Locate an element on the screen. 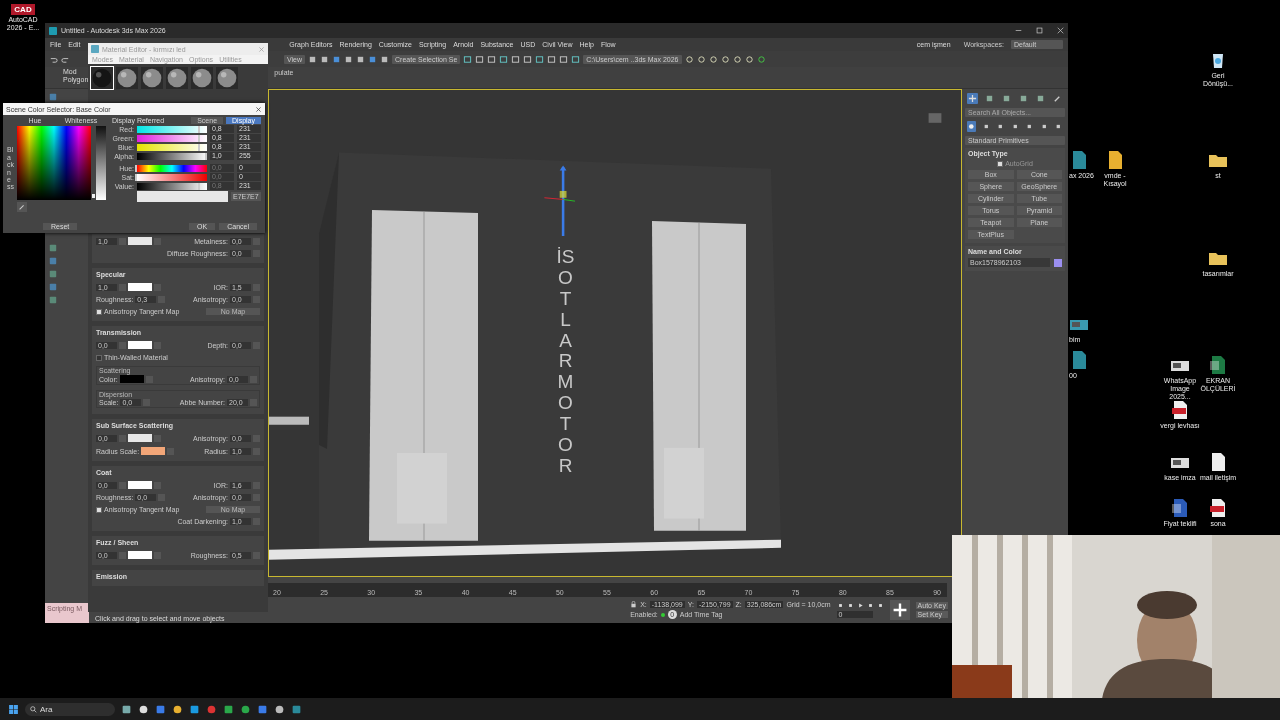 Image resolution: width=1280 pixels, height=720 pixels. app-badge-icon: CAD is located at coordinates (23, 9).